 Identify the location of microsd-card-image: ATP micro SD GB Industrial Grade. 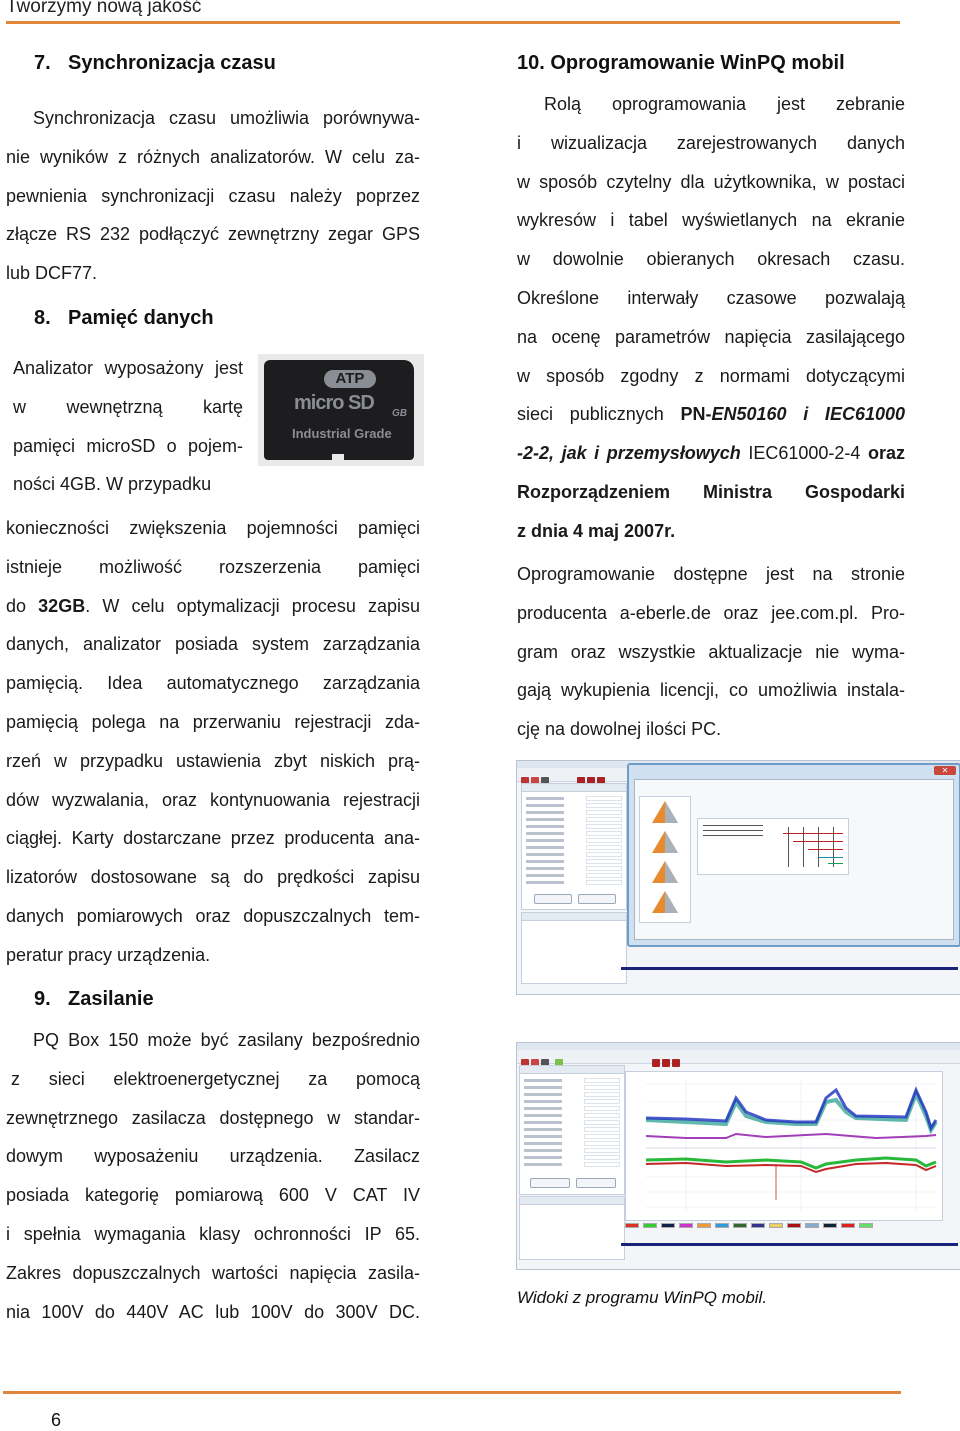
(341, 410).